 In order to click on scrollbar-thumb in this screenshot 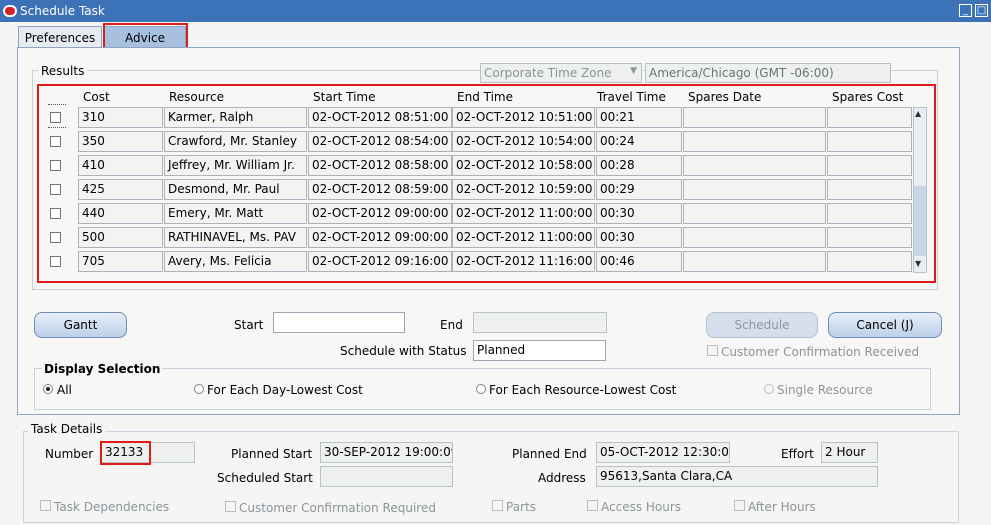, I will do `click(920, 221)`.